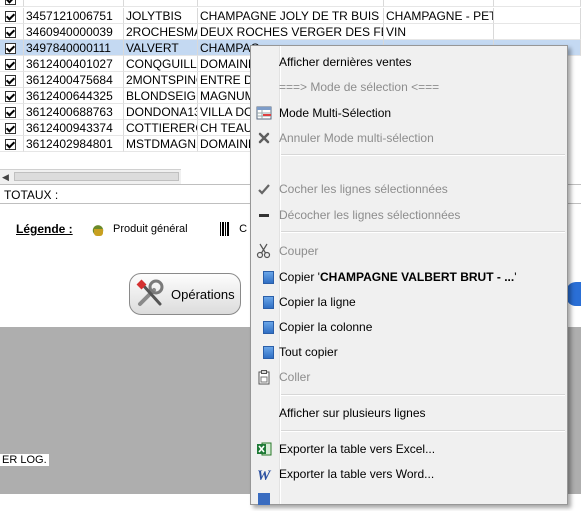  Describe the element at coordinates (44, 229) in the screenshot. I see `legend-title: Légende :` at that location.